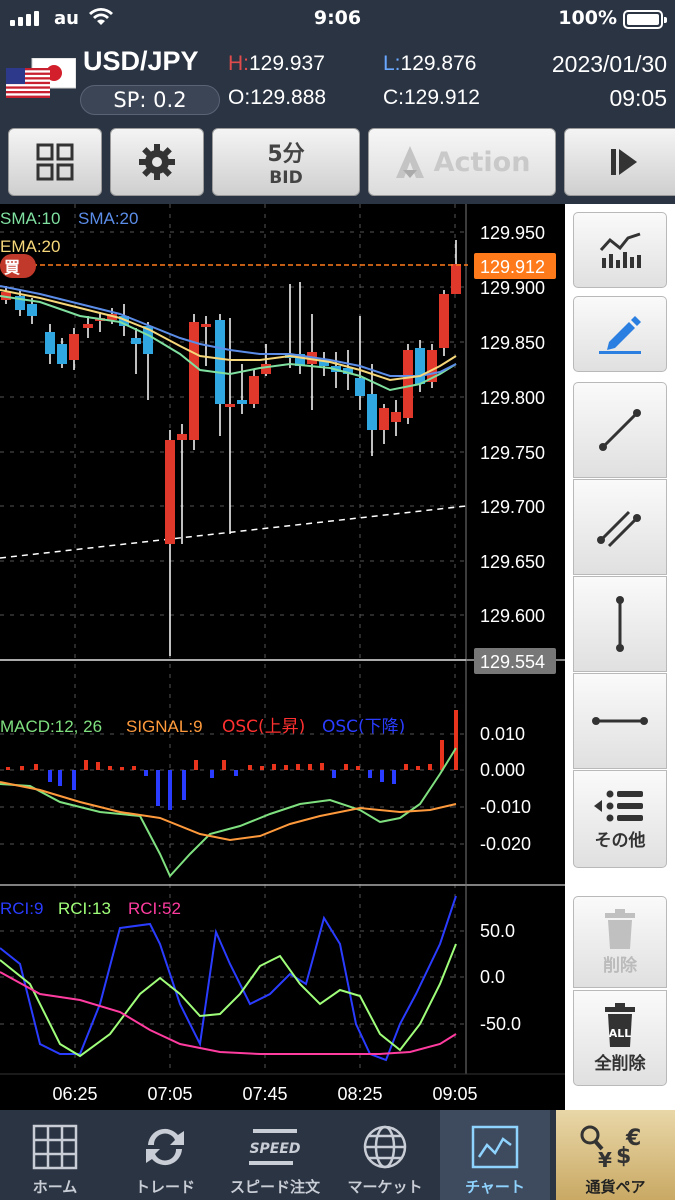 Image resolution: width=675 pixels, height=1200 pixels. I want to click on low-price: L:129.876, so click(430, 63).